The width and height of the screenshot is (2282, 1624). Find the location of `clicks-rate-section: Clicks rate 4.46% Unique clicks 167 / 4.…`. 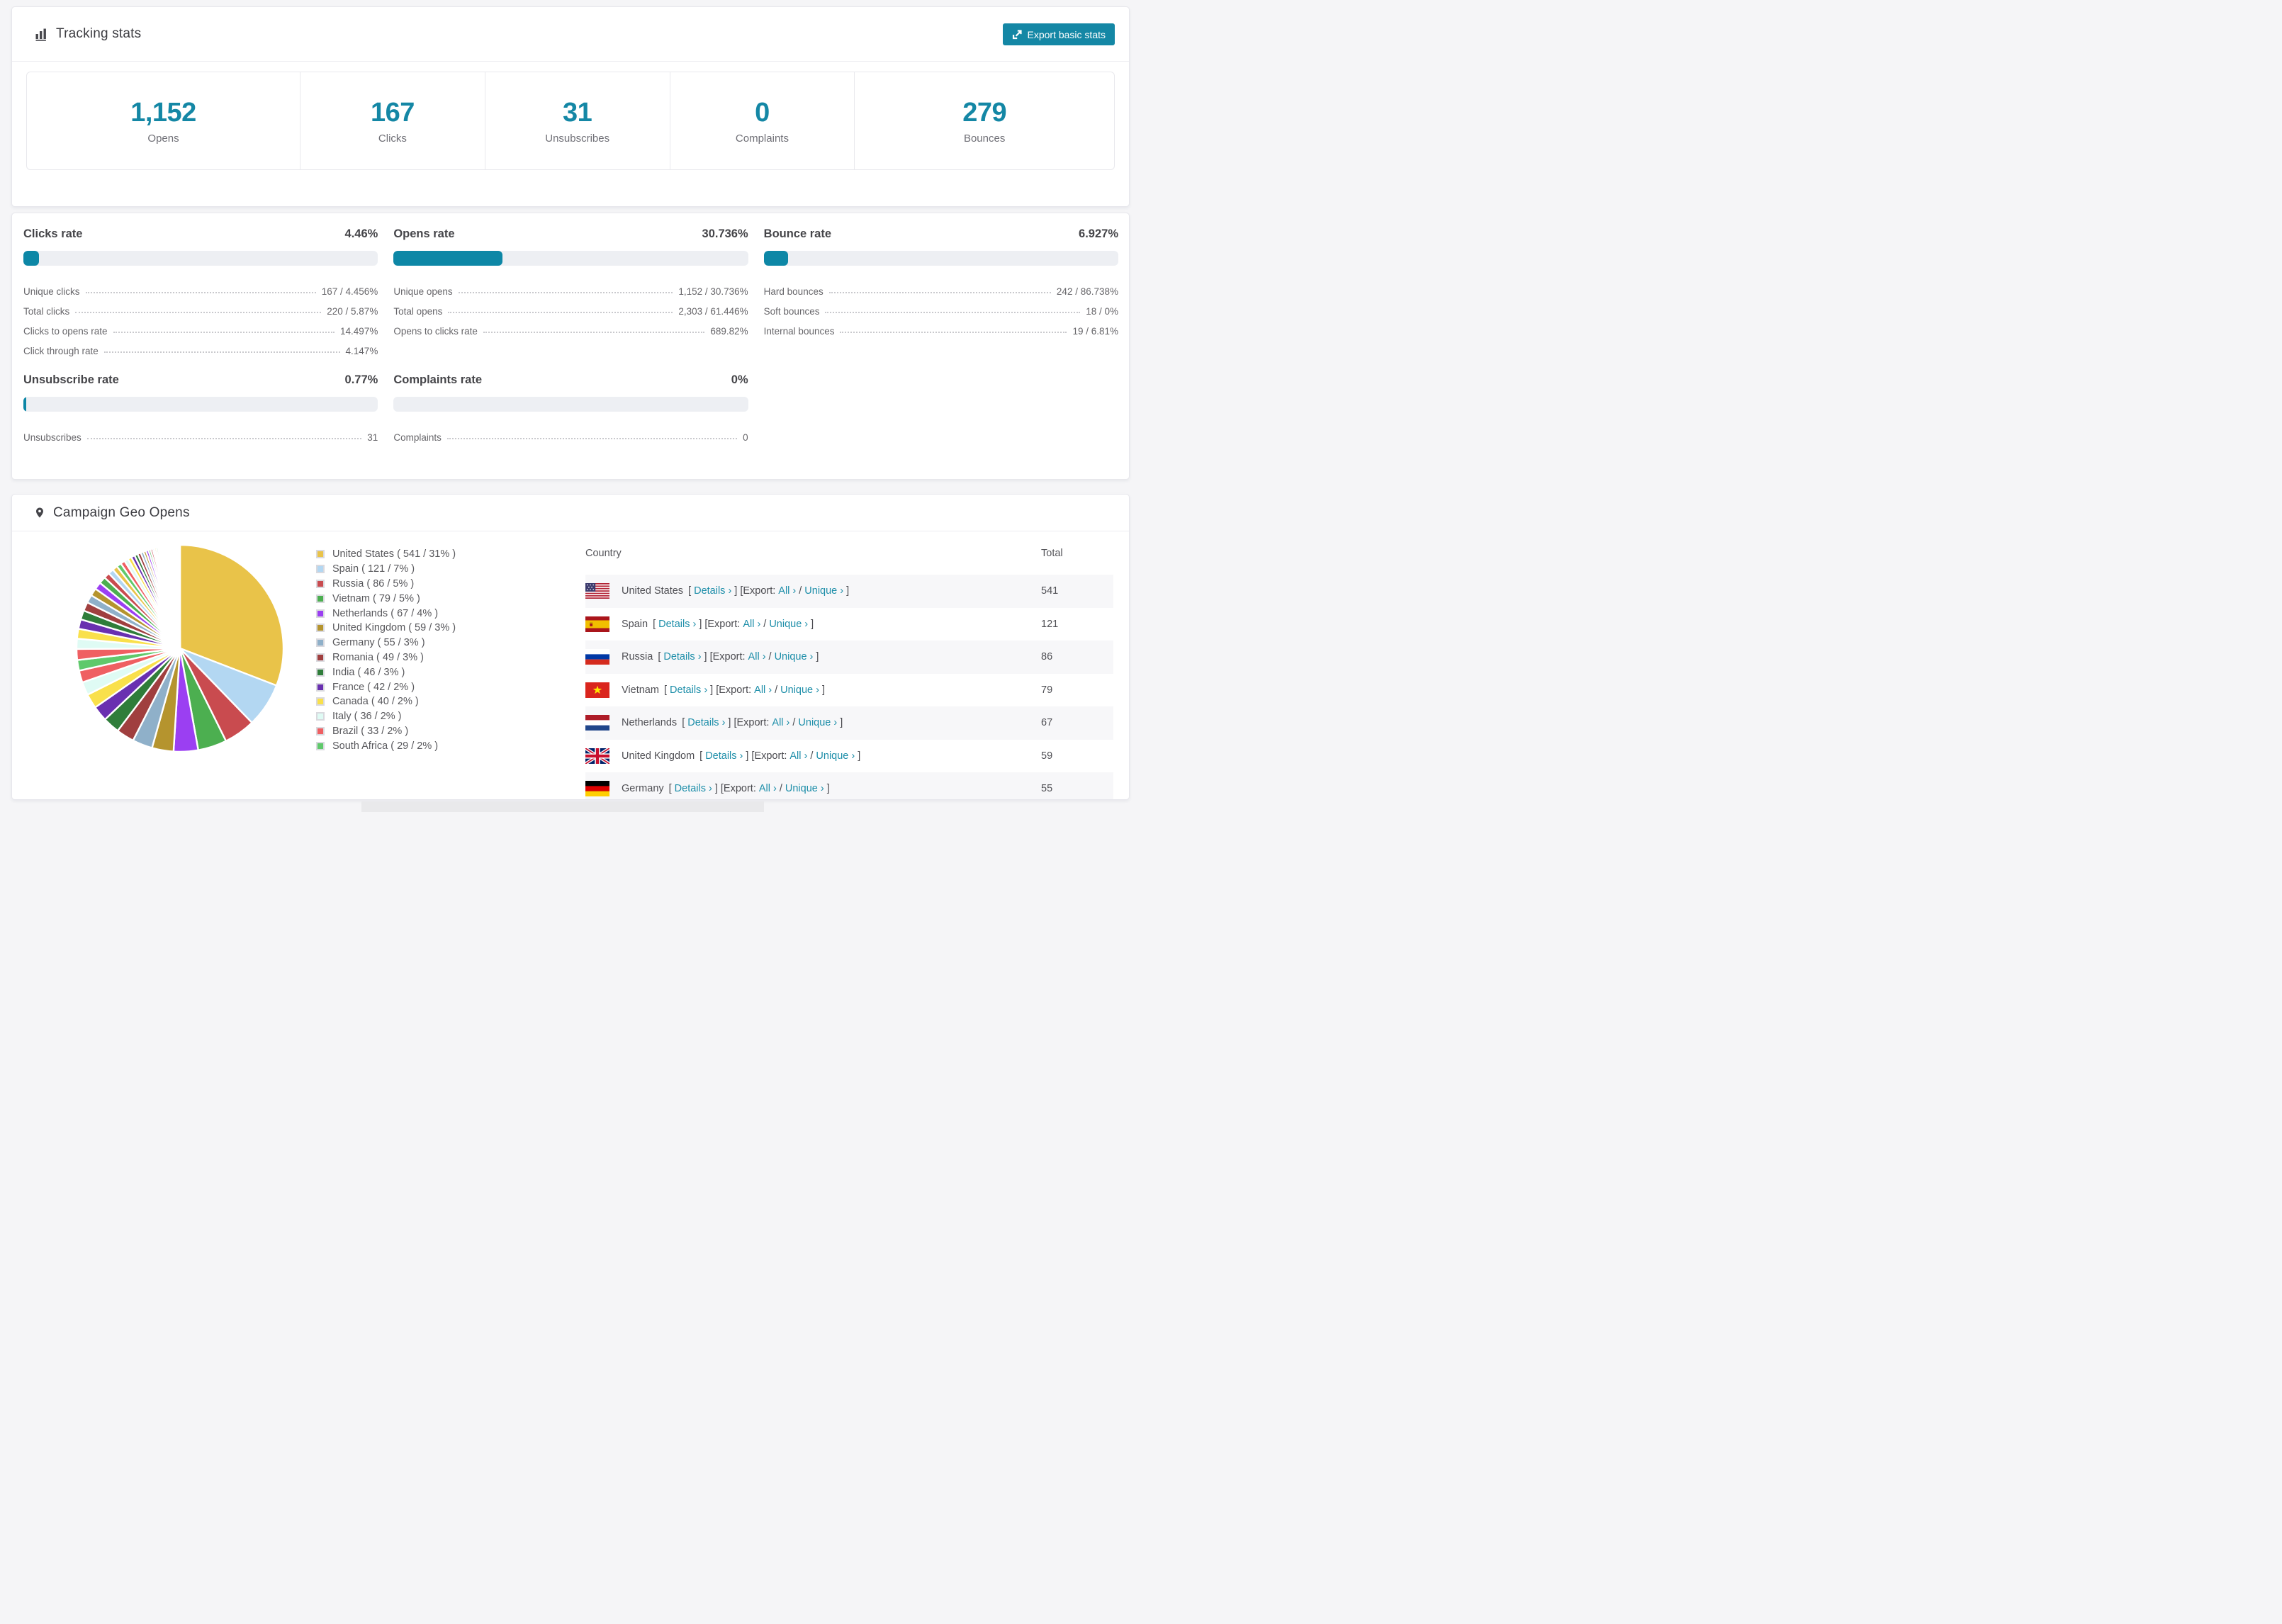

clicks-rate-section: Clicks rate 4.46% Unique clicks 167 / 4.… is located at coordinates (201, 291).